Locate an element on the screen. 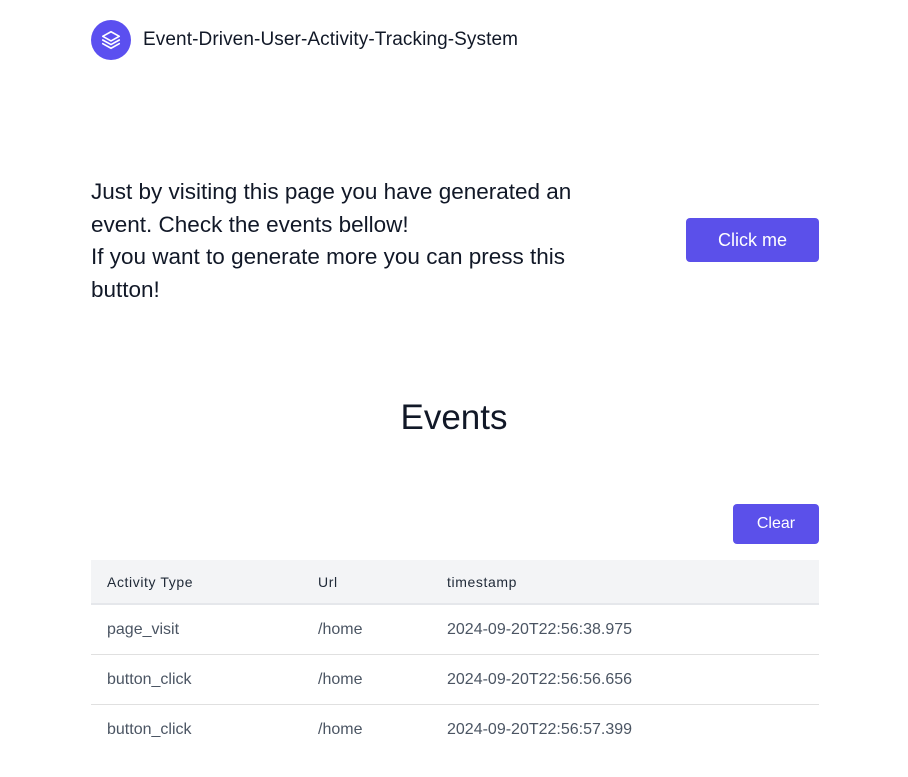 This screenshot has width=908, height=777. timestamp-cell: 2024-09-20T22:56:57.399 is located at coordinates (540, 729).